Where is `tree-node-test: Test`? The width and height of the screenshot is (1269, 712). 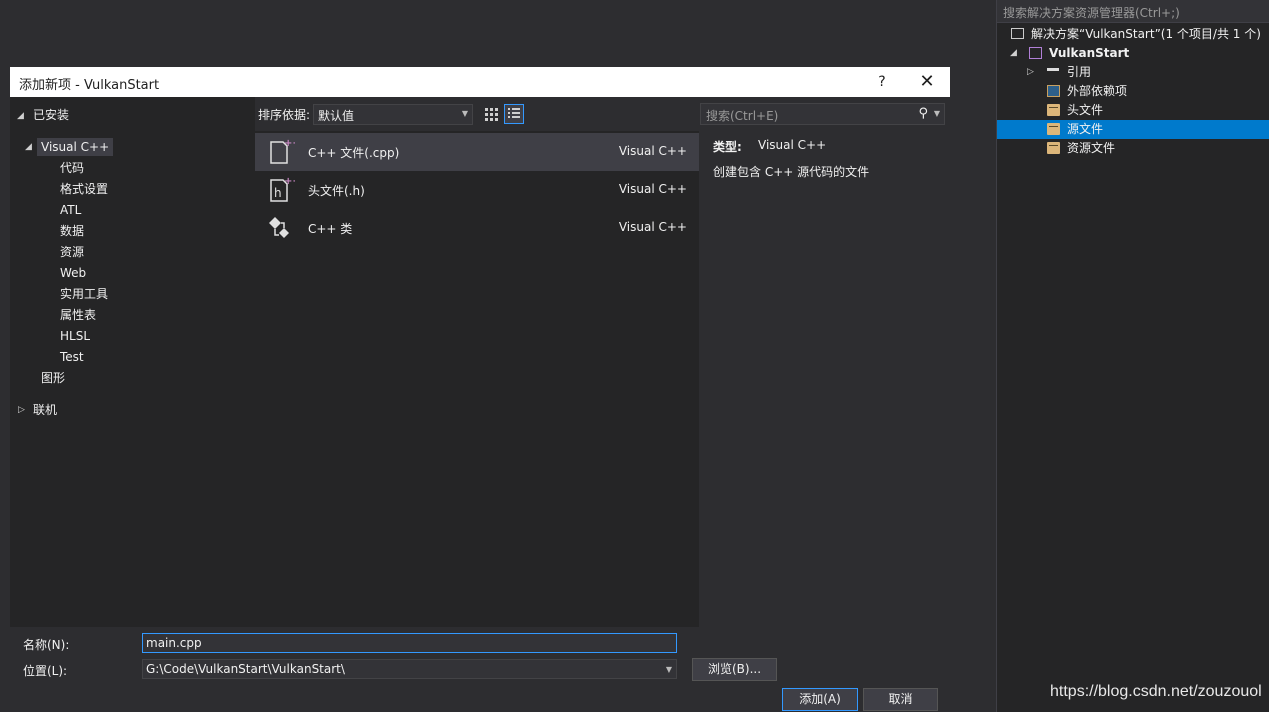 tree-node-test: Test is located at coordinates (72, 357).